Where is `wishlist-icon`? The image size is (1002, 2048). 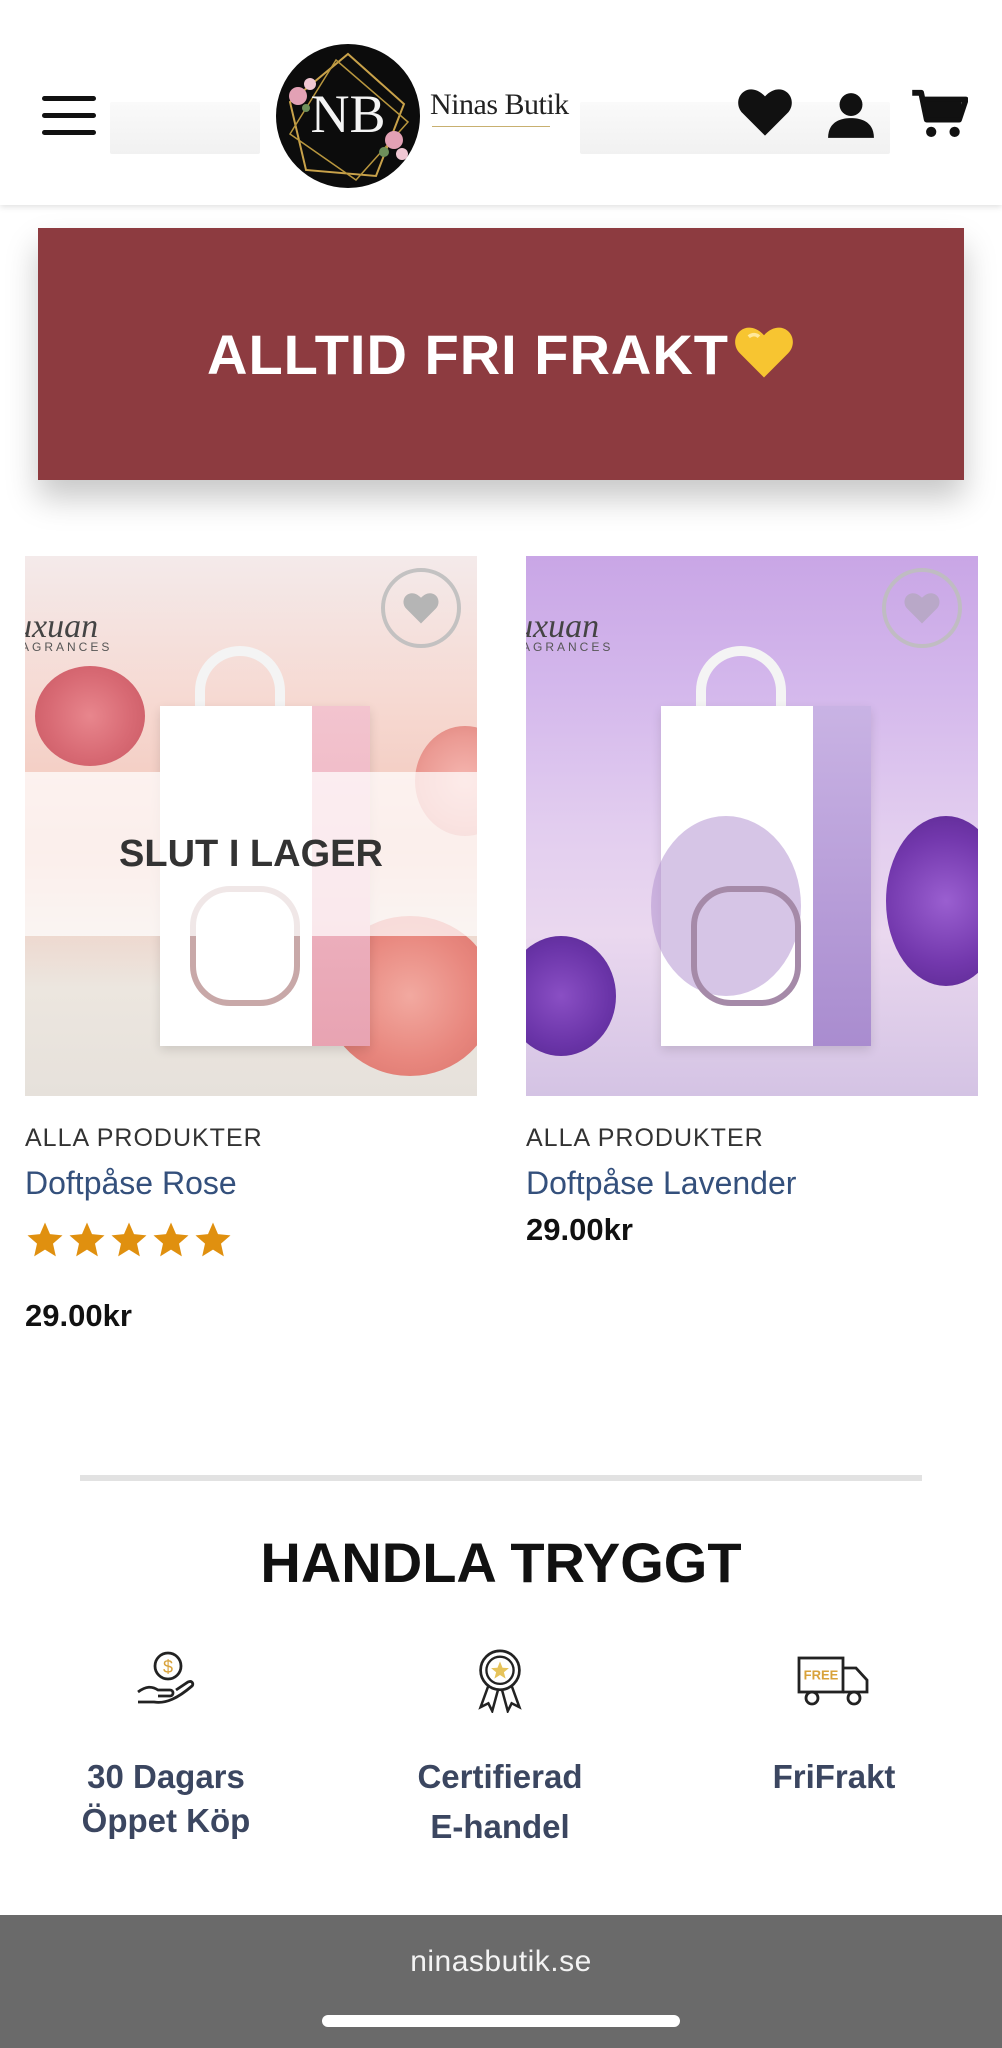
wishlist-icon is located at coordinates (765, 112).